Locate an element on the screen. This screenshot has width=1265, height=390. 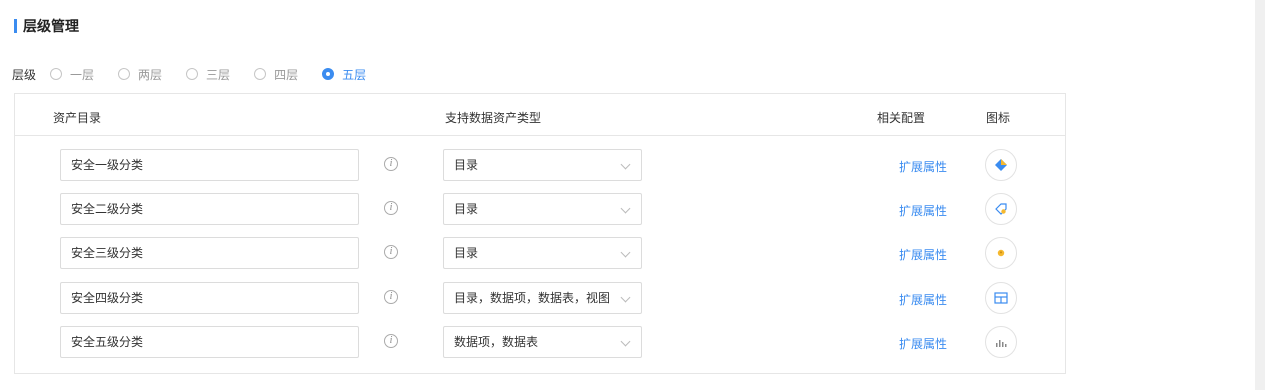
level-option-1: 一层 is located at coordinates (72, 74).